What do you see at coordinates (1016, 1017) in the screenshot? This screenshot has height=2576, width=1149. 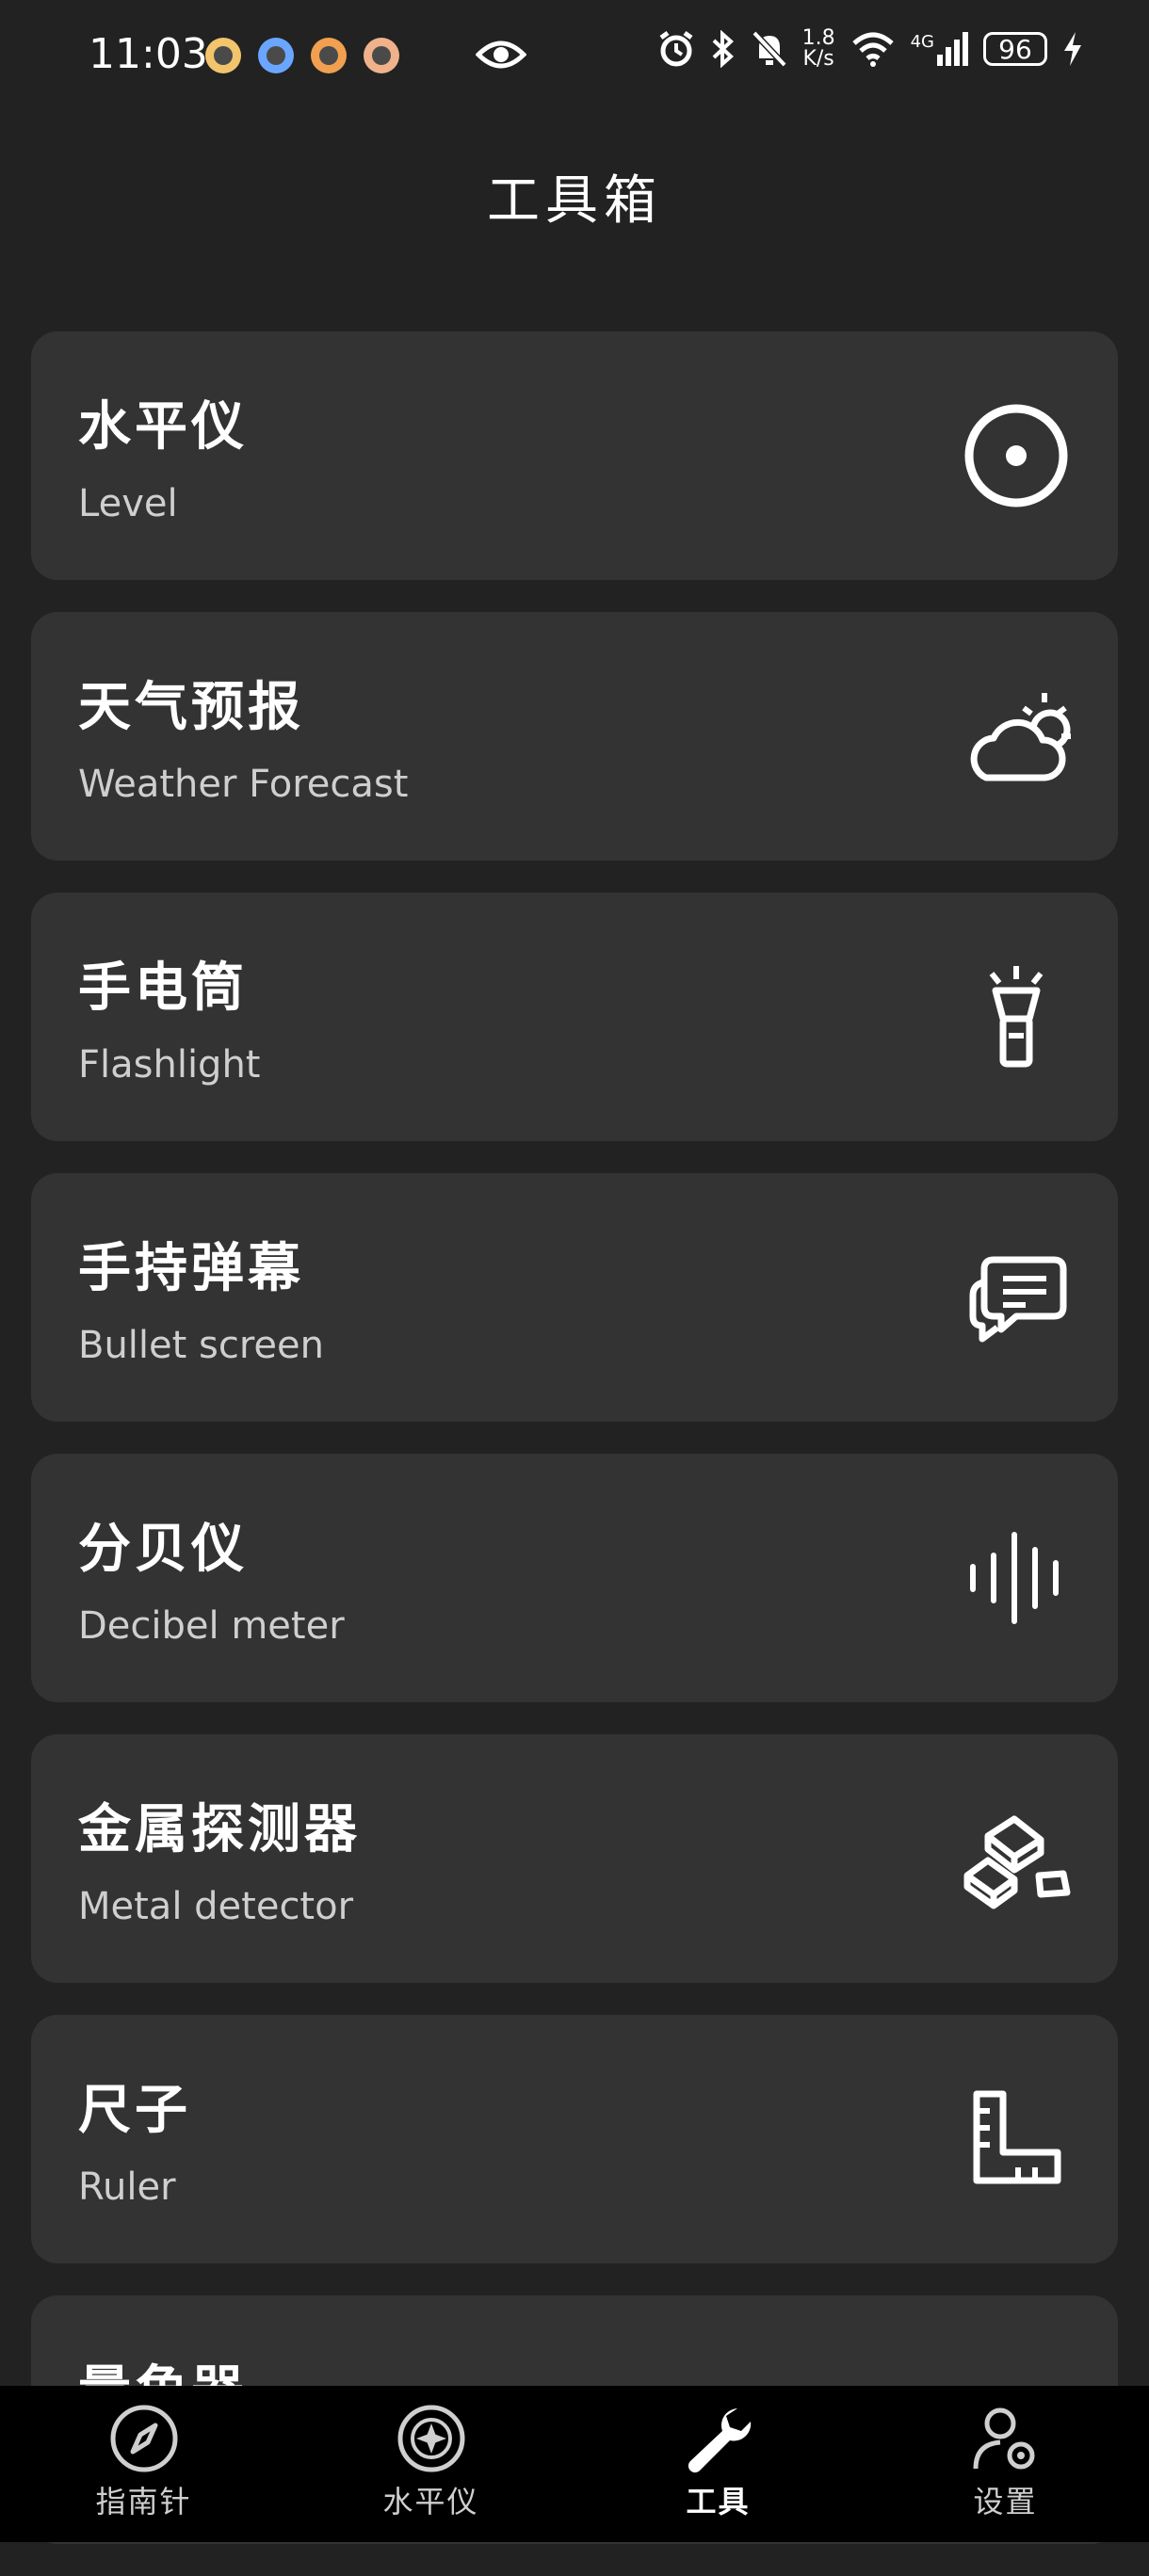 I see `flashlight-icon` at bounding box center [1016, 1017].